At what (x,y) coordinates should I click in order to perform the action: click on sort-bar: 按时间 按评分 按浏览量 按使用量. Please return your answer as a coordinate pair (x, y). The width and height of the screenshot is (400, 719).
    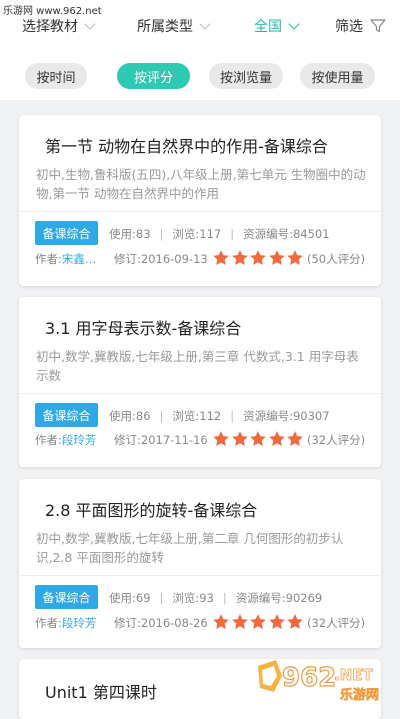
    Looking at the image, I should click on (200, 76).